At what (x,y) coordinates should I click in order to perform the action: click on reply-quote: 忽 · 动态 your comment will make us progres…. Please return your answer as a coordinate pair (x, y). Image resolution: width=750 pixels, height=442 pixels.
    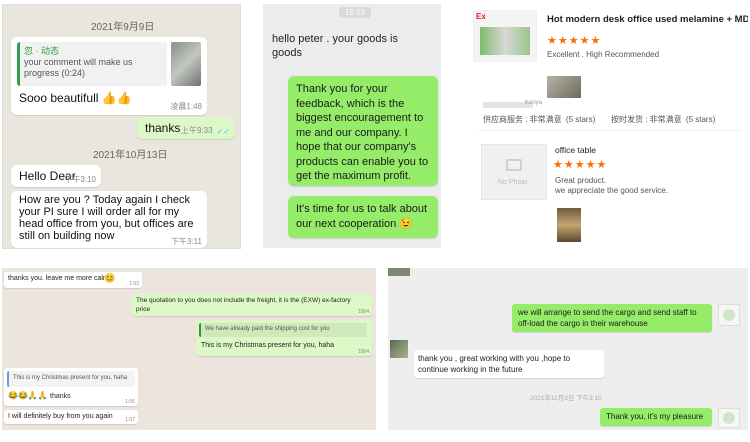
    Looking at the image, I should click on (92, 64).